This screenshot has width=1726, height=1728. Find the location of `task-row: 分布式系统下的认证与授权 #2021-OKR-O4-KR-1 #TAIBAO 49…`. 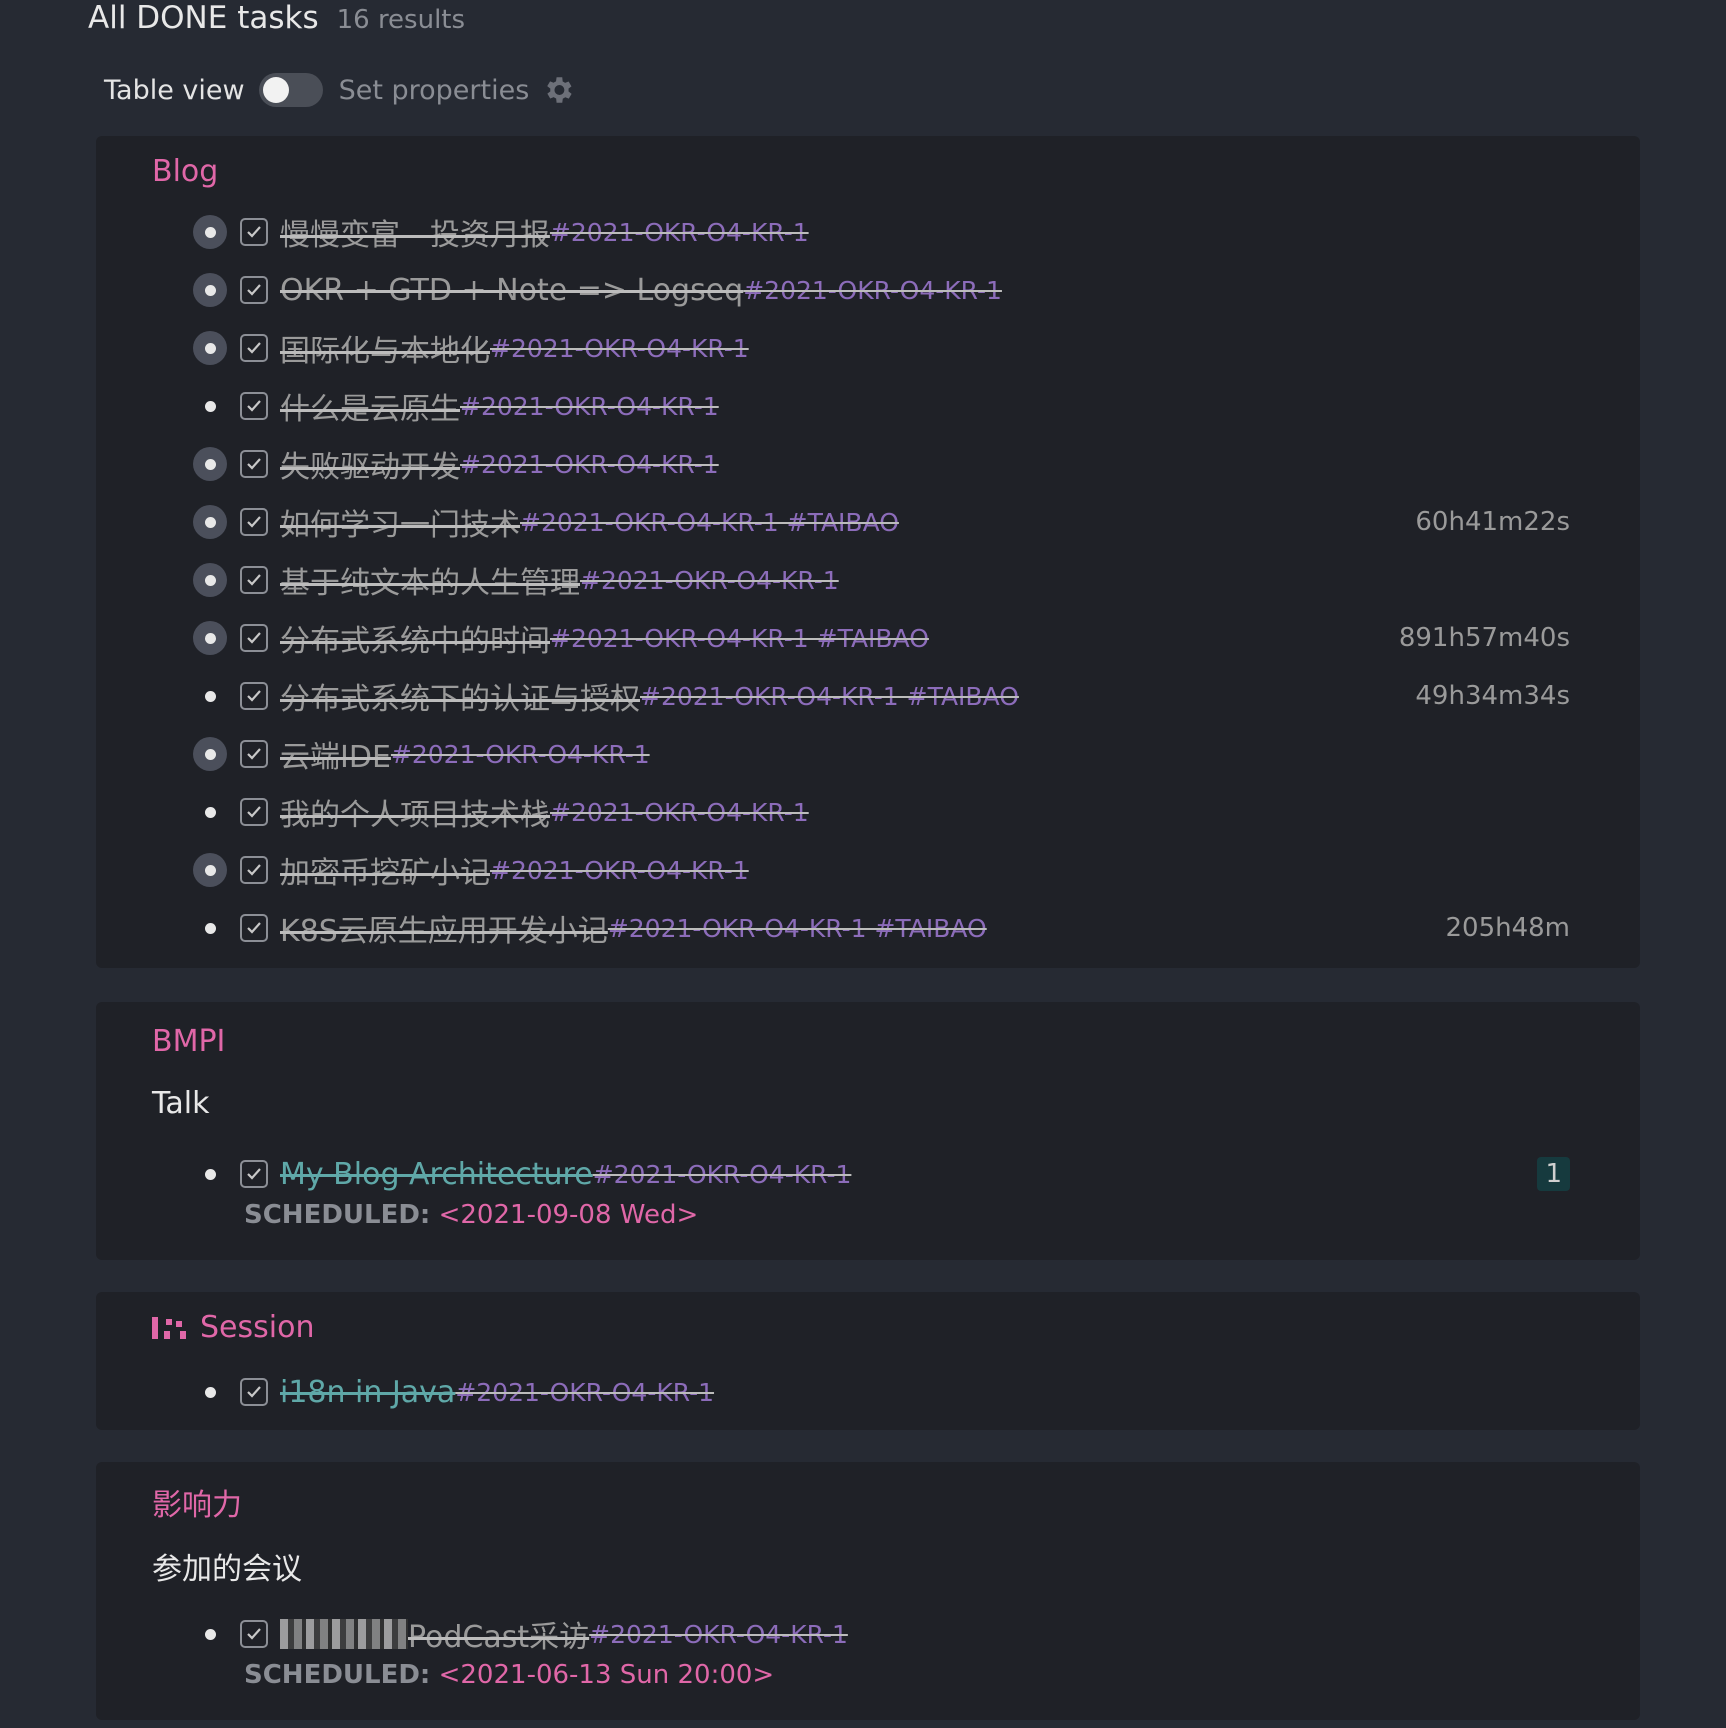

task-row: 分布式系统下的认证与授权 #2021-OKR-O4-KR-1 #TAIBAO 49… is located at coordinates (881, 696).